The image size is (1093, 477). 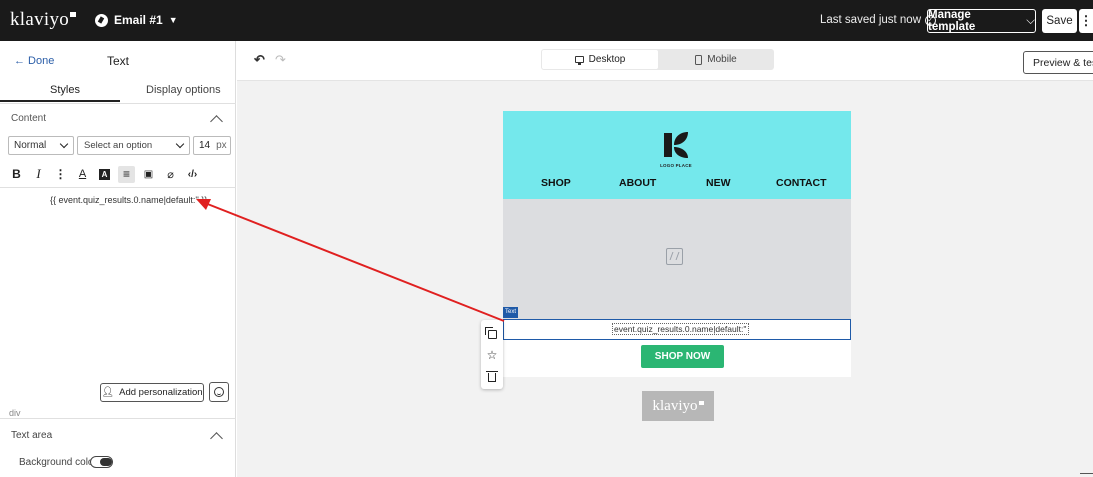 What do you see at coordinates (1059, 21) in the screenshot?
I see `save-button: Save` at bounding box center [1059, 21].